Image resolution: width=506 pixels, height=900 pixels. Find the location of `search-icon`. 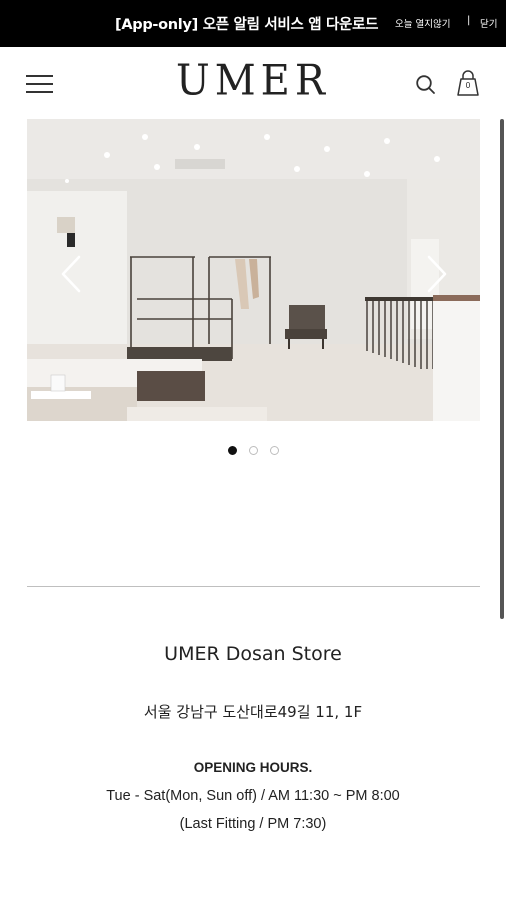

search-icon is located at coordinates (426, 85).